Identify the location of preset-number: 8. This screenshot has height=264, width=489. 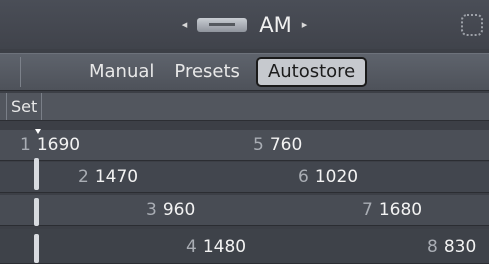
(432, 247).